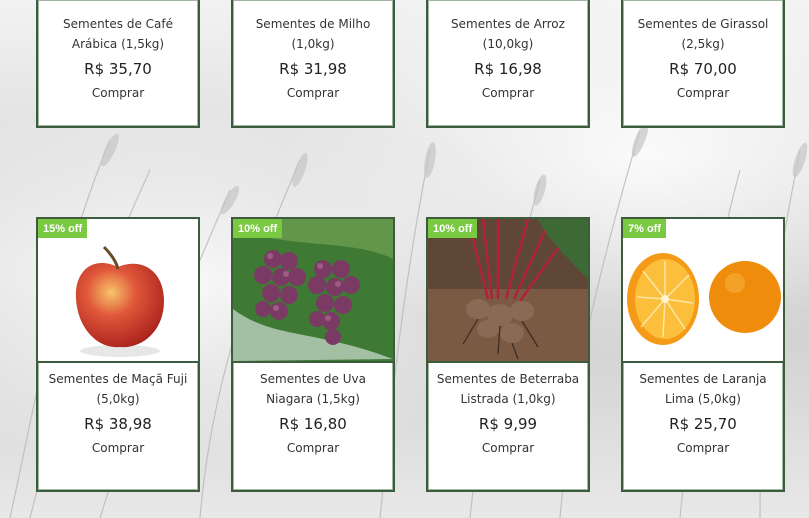 This screenshot has height=518, width=809. Describe the element at coordinates (313, 424) in the screenshot. I see `product-price: R$ 16,80` at that location.